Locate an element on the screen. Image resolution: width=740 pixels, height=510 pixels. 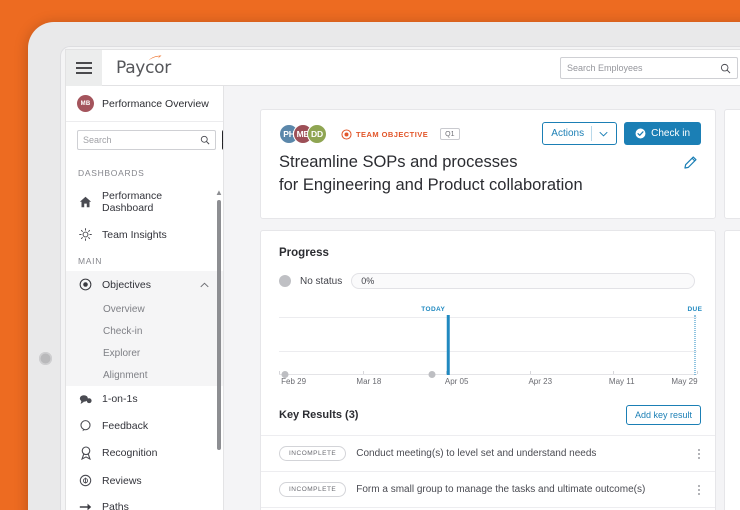
pencil-icon is located at coordinates (690, 165).